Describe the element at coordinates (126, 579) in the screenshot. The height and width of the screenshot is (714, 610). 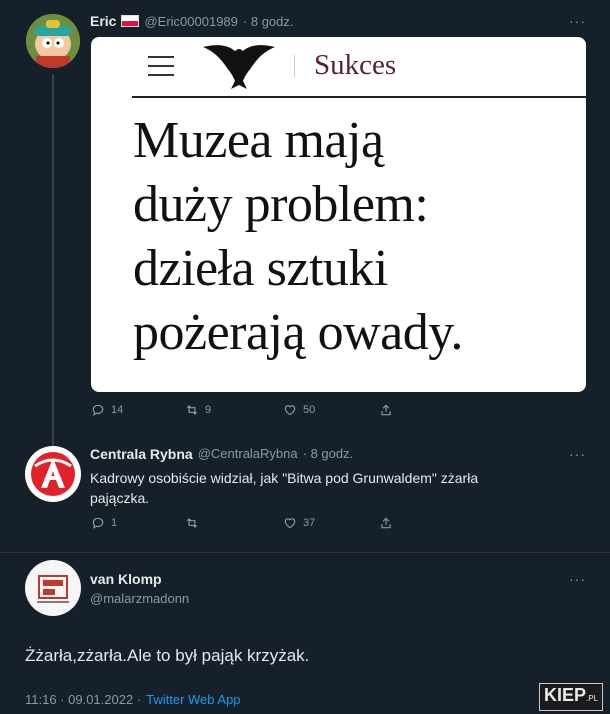
I see `author-name: van Klomp` at that location.